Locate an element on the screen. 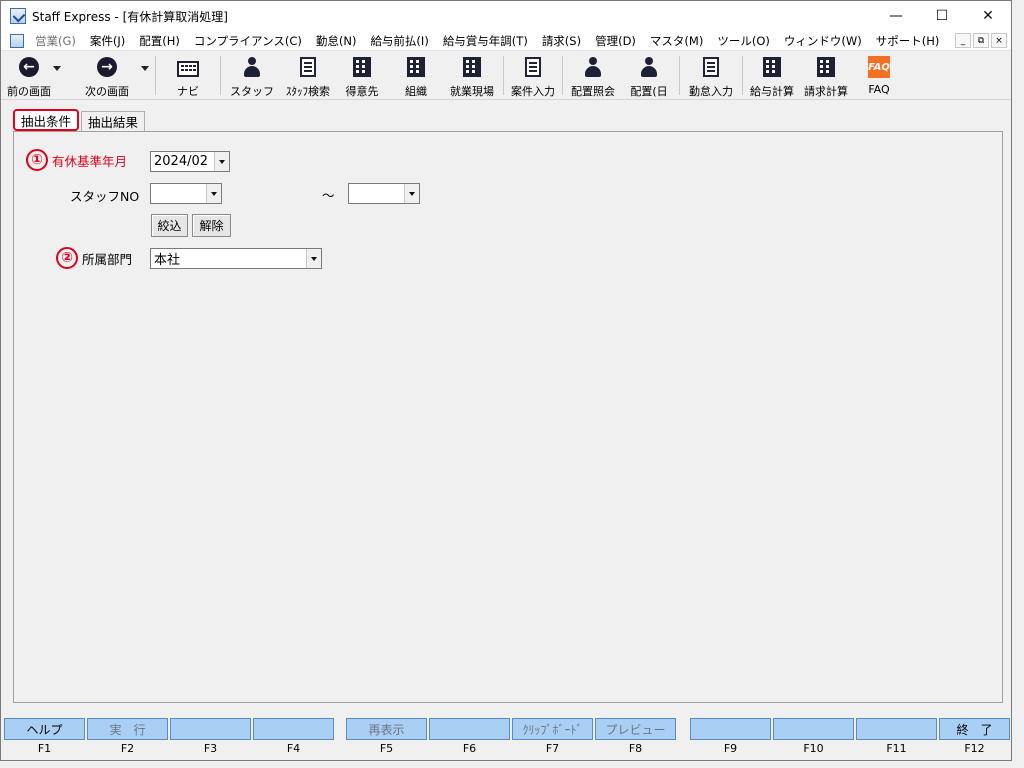 This screenshot has width=1024, height=768. work-site-button: 就業現場 is located at coordinates (472, 75).